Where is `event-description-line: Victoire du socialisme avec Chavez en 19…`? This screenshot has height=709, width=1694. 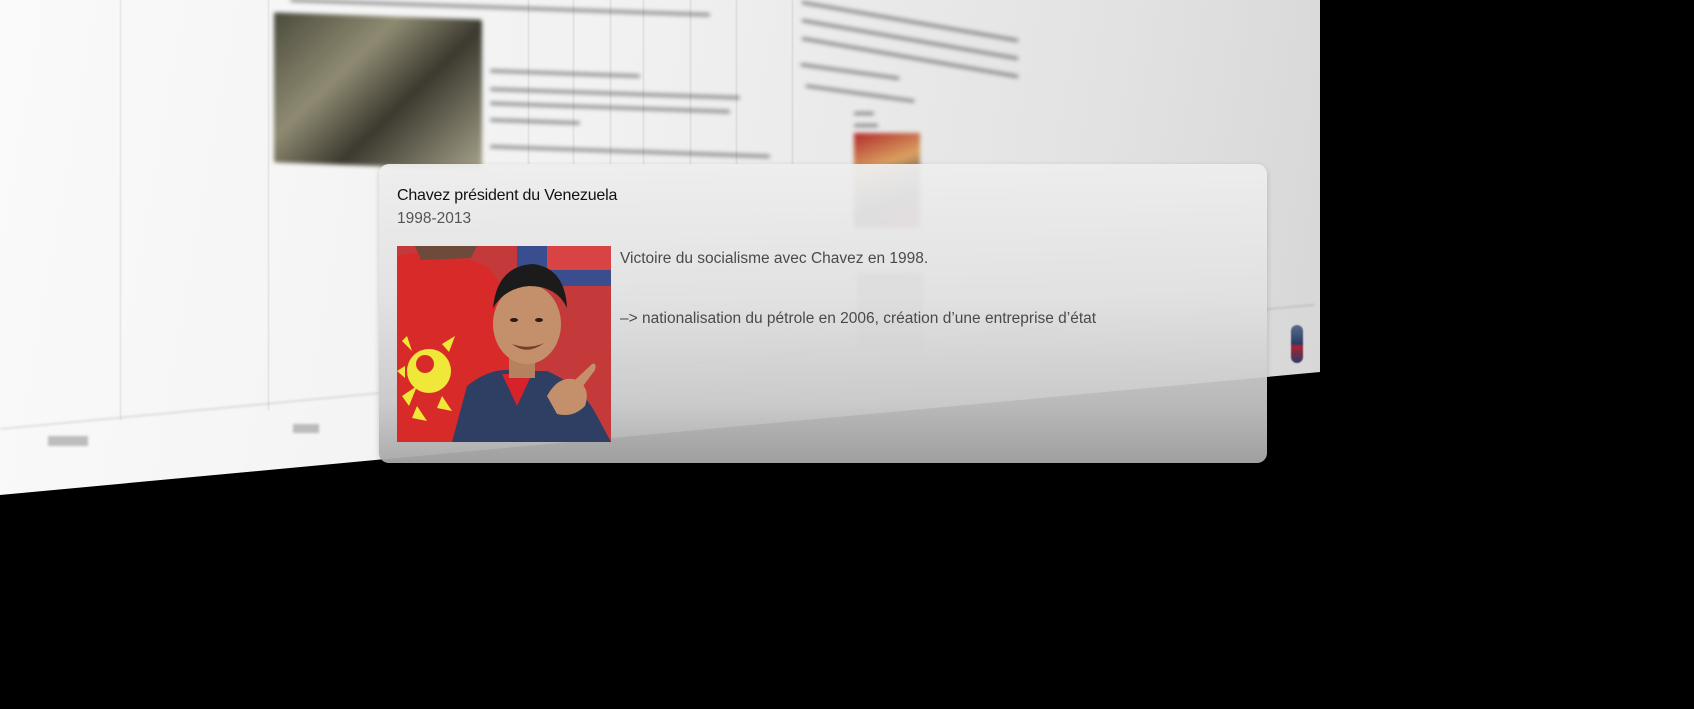
event-description-line: Victoire du socialisme avec Chavez en 19… is located at coordinates (774, 258).